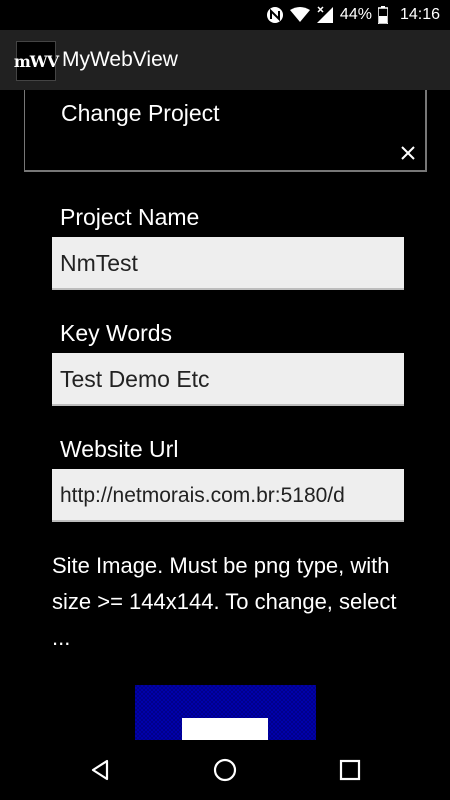  What do you see at coordinates (119, 449) in the screenshot?
I see `website-url-label: Website Url` at bounding box center [119, 449].